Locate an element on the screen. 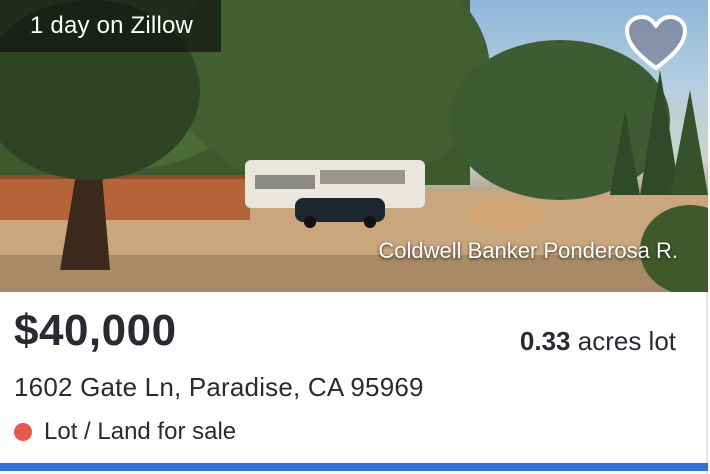 The image size is (710, 474). lot-size: 0.33 acres lot is located at coordinates (598, 341).